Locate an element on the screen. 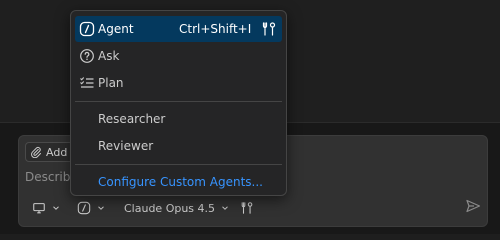 This screenshot has height=240, width=500. menu-item-label: Reviewer is located at coordinates (126, 146).